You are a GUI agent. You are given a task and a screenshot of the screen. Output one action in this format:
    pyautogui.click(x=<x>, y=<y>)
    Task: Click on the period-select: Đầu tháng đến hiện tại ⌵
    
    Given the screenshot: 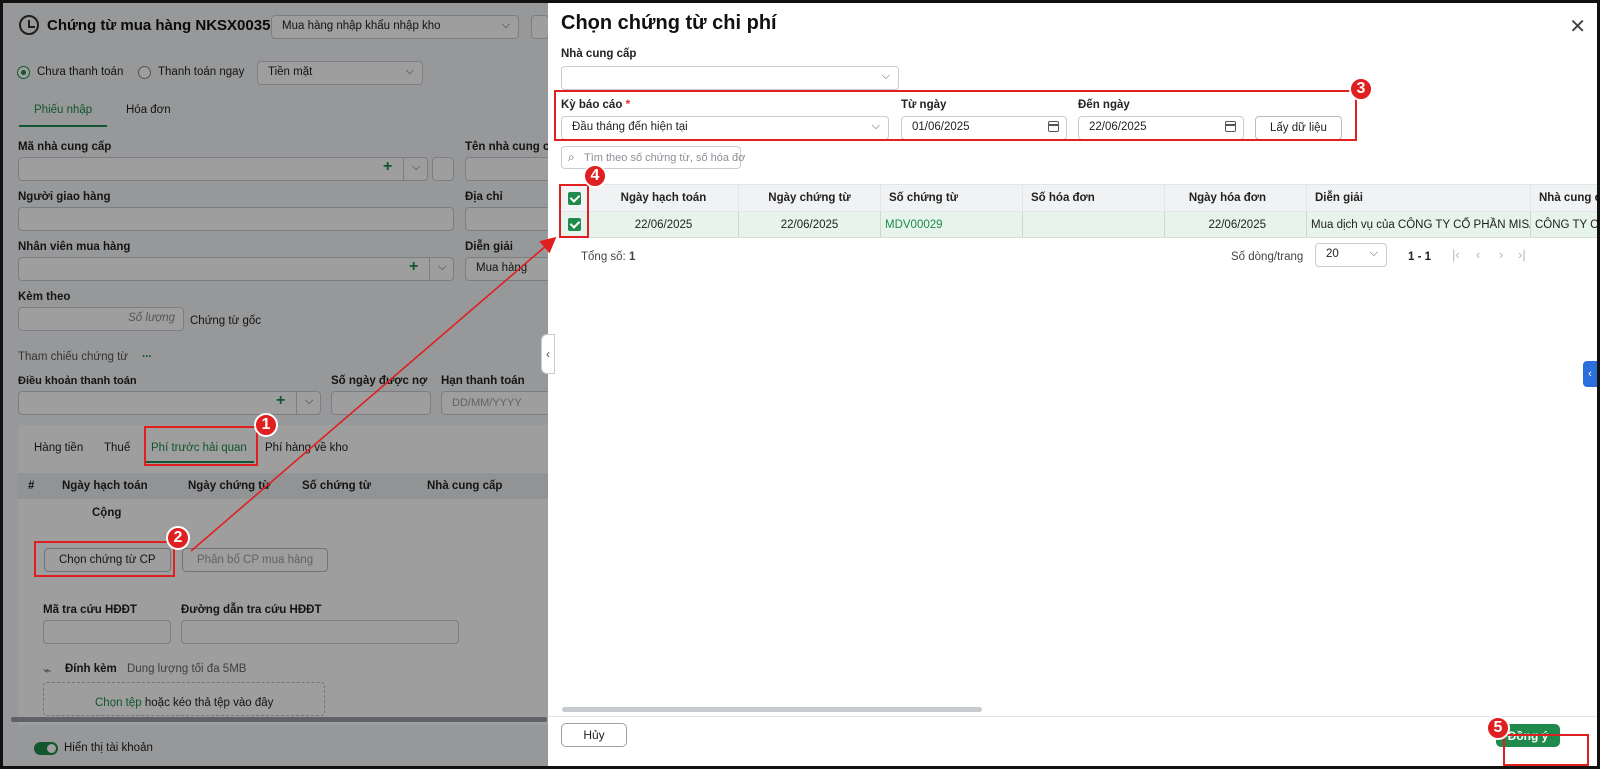 What is the action you would take?
    pyautogui.click(x=725, y=128)
    